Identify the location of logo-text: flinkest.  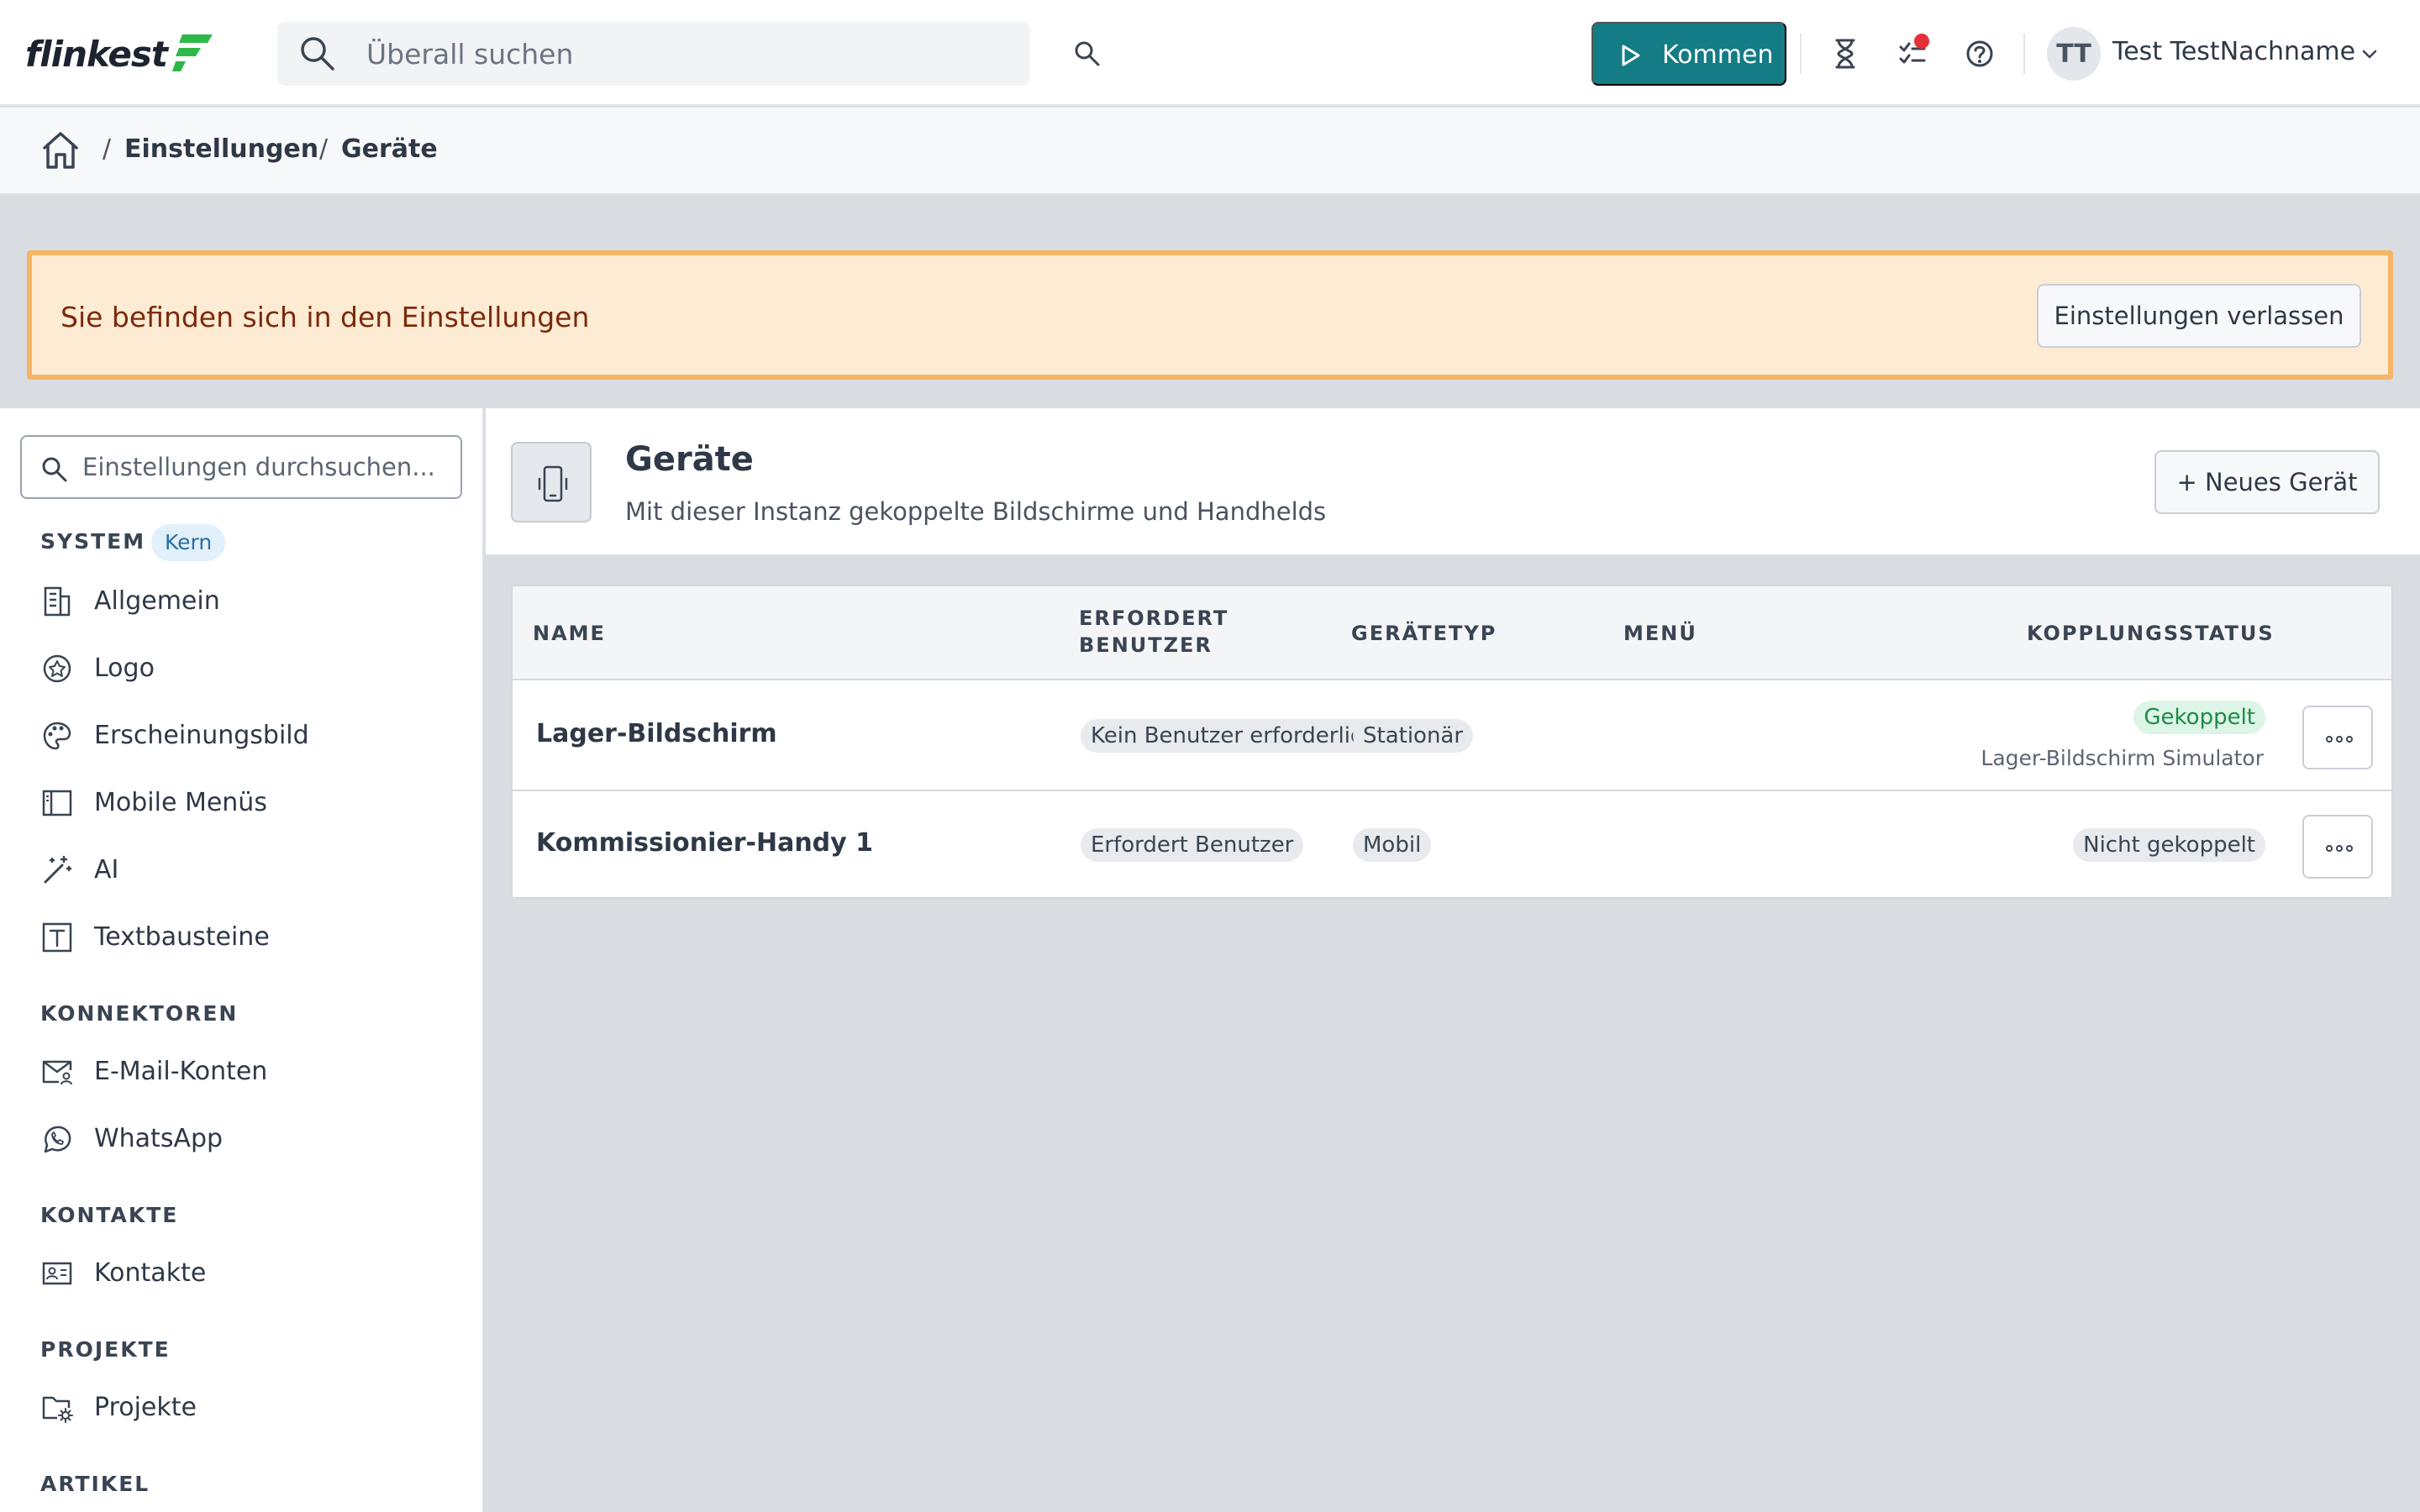
(96, 54).